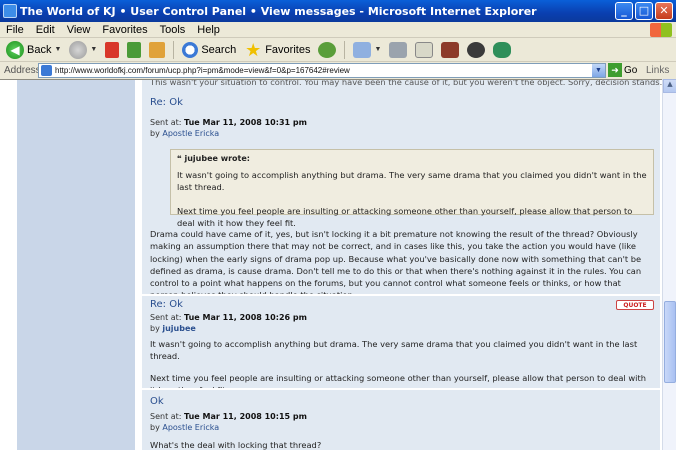  I want to click on research-icon, so click(450, 49).